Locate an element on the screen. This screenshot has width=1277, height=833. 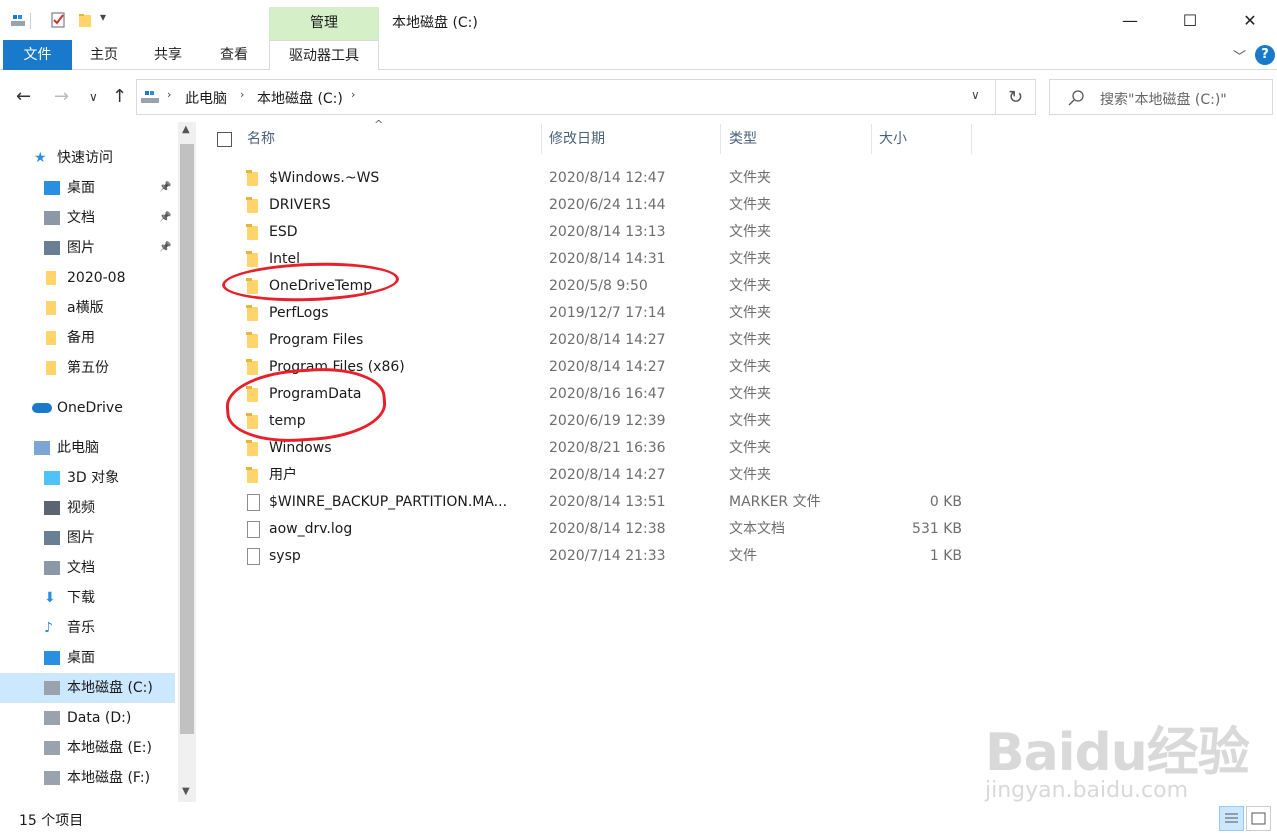
file-row: aow_drv.log 2020/8/14 12:38 文本文档 531 KB is located at coordinates (590, 529).